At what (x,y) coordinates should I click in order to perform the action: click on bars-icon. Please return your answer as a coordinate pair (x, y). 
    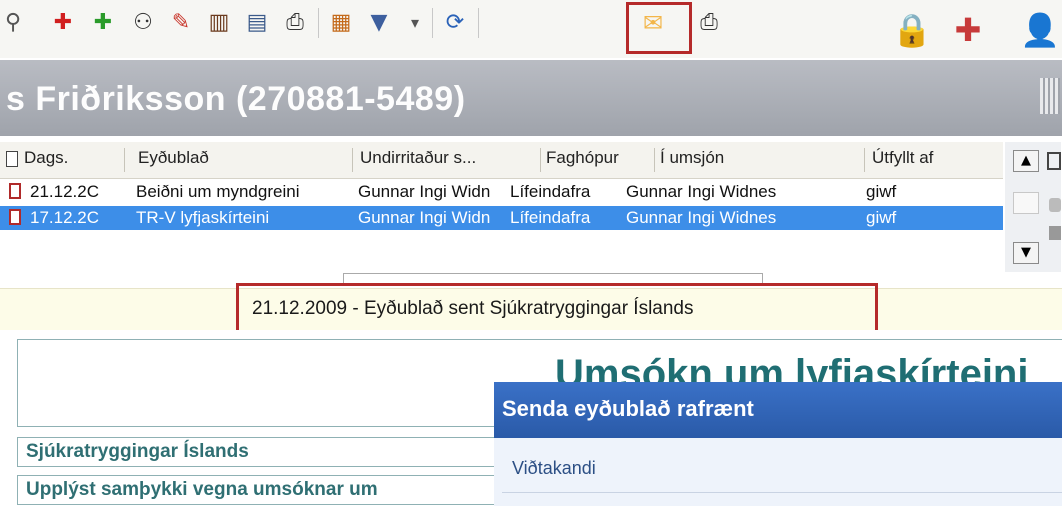
    Looking at the image, I should click on (1050, 96).